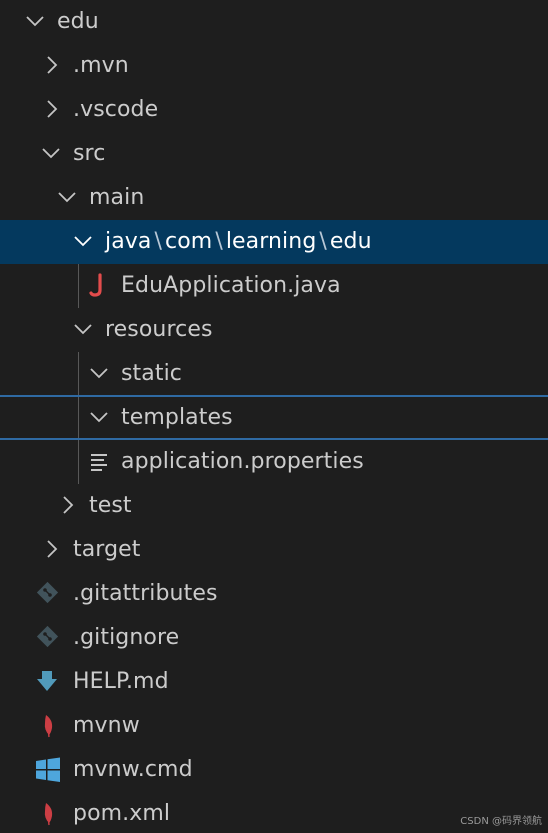 Image resolution: width=548 pixels, height=833 pixels. What do you see at coordinates (121, 681) in the screenshot?
I see `tree-item-label: HELP.md` at bounding box center [121, 681].